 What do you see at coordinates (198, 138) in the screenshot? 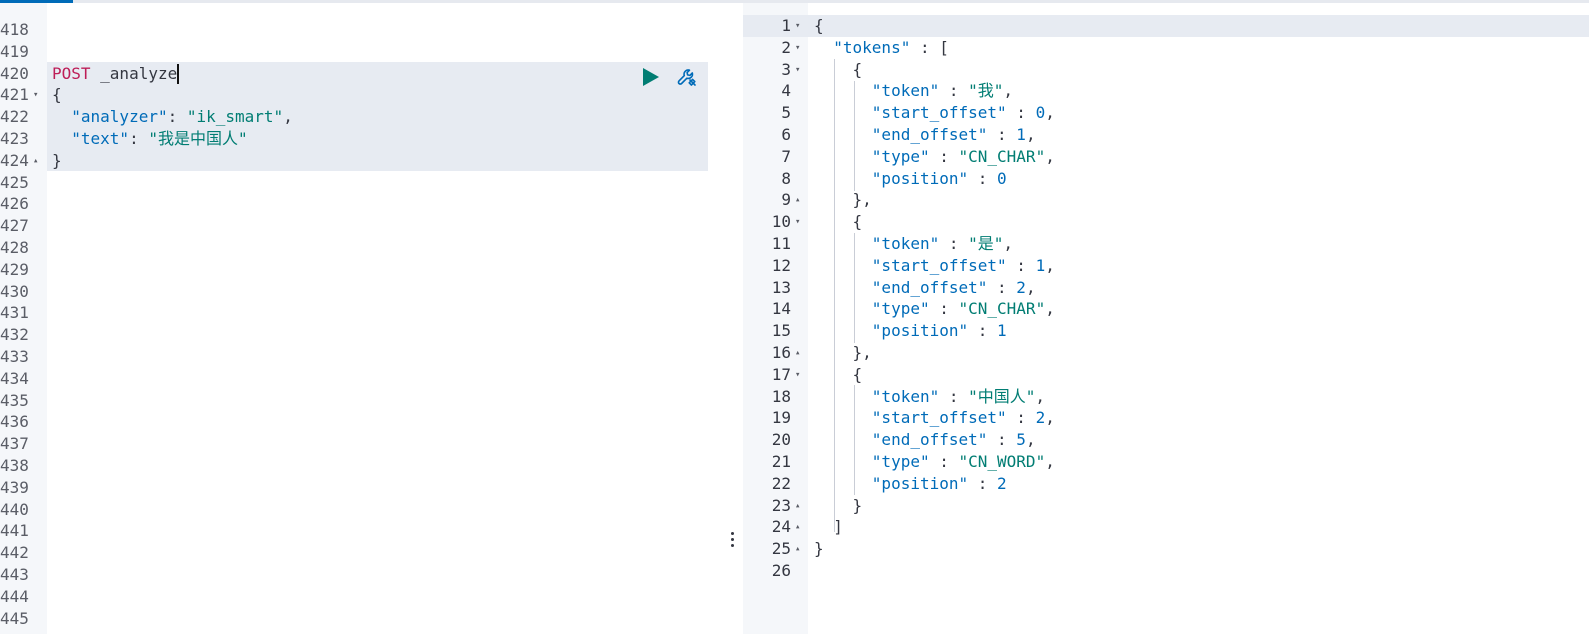
I see `code-token: "我是中国人"` at bounding box center [198, 138].